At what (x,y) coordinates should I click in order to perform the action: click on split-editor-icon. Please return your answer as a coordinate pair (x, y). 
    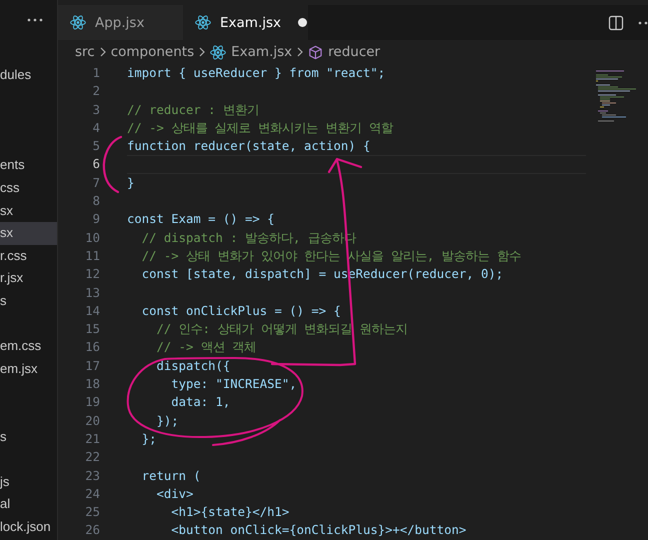
    Looking at the image, I should click on (616, 22).